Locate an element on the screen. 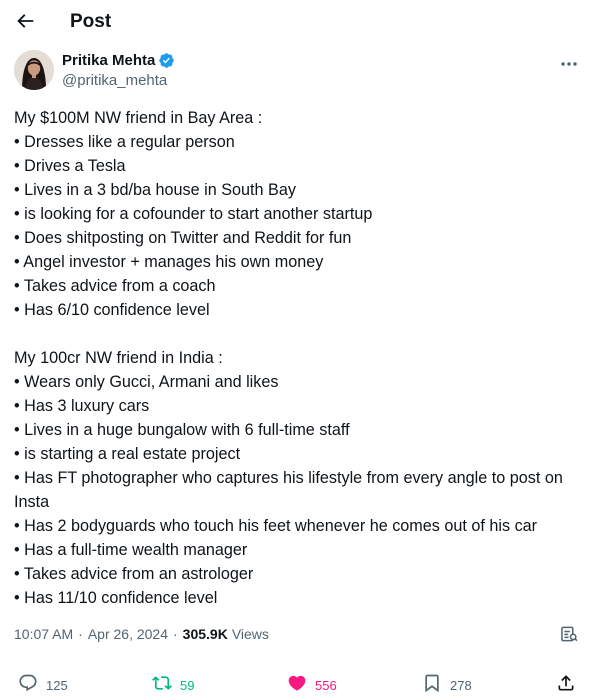 This screenshot has width=597, height=700. share-icon is located at coordinates (566, 685).